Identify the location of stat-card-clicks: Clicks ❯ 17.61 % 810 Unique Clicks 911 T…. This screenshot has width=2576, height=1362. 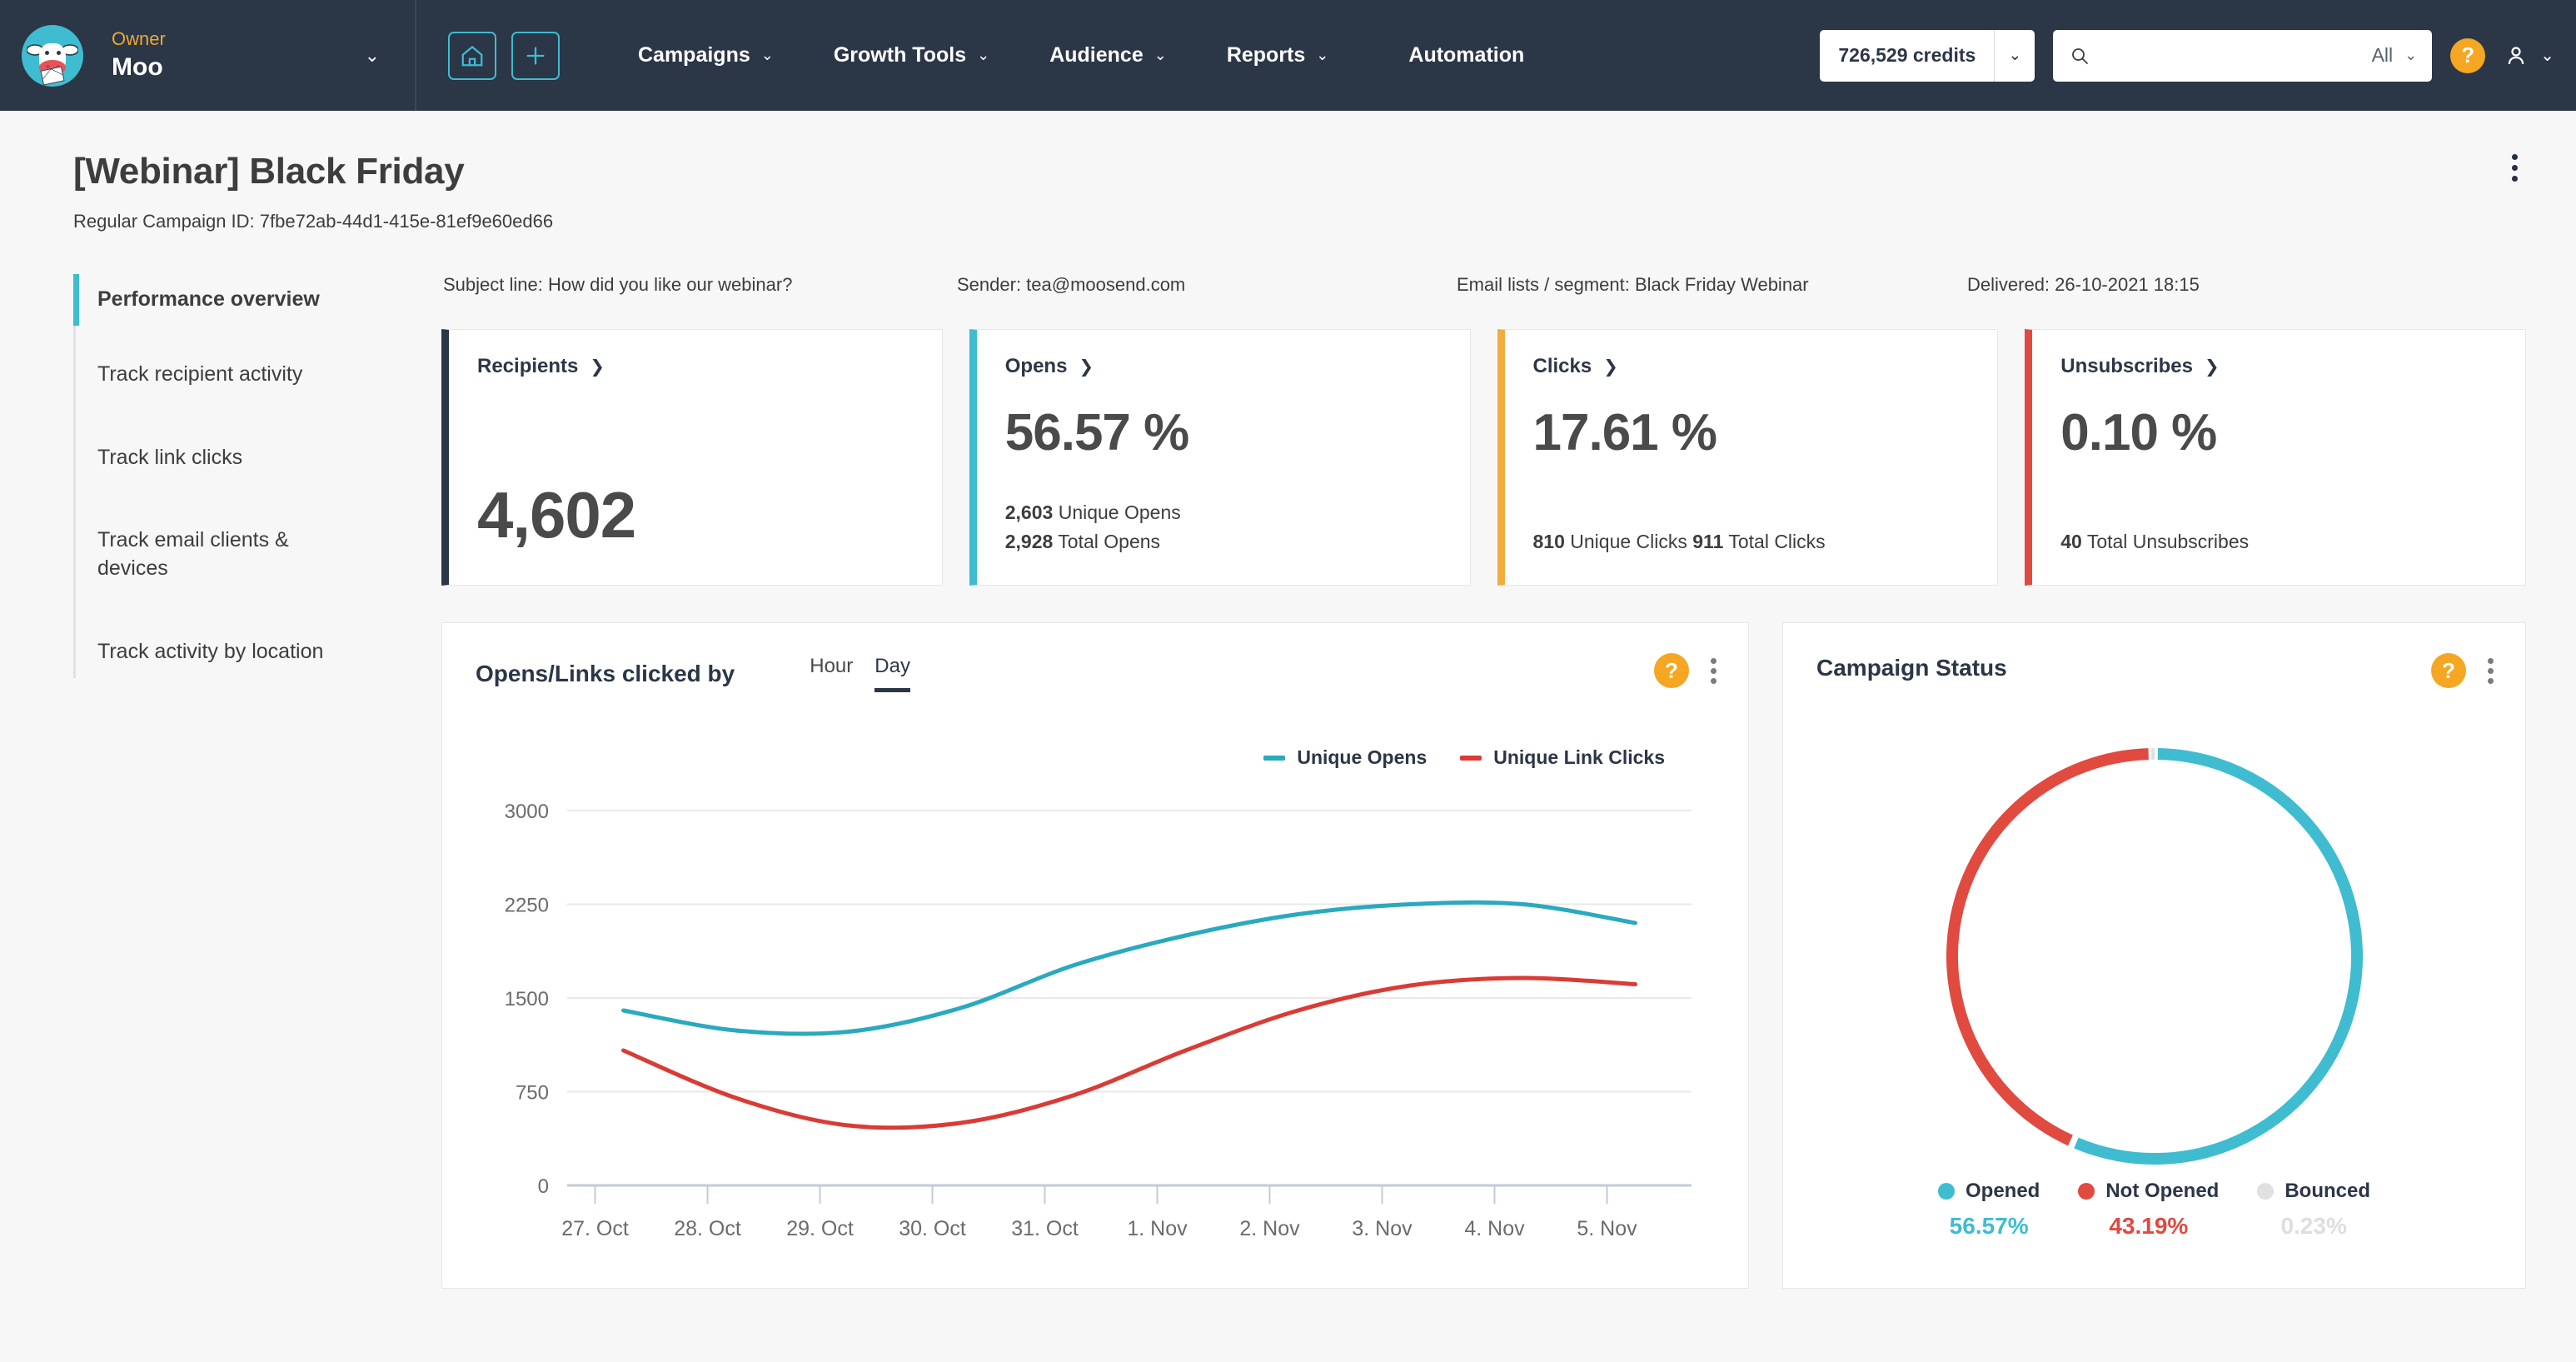
(1748, 457).